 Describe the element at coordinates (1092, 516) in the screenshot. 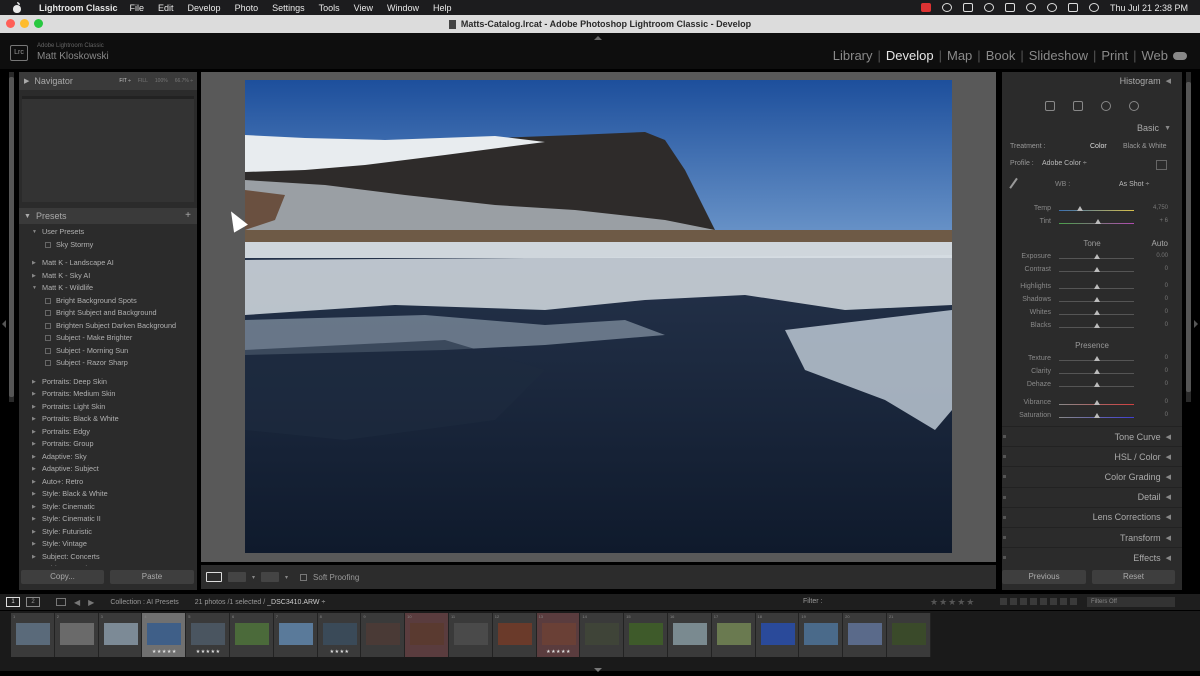

I see `section-lens-corrections: Lens Corrections ◀` at that location.